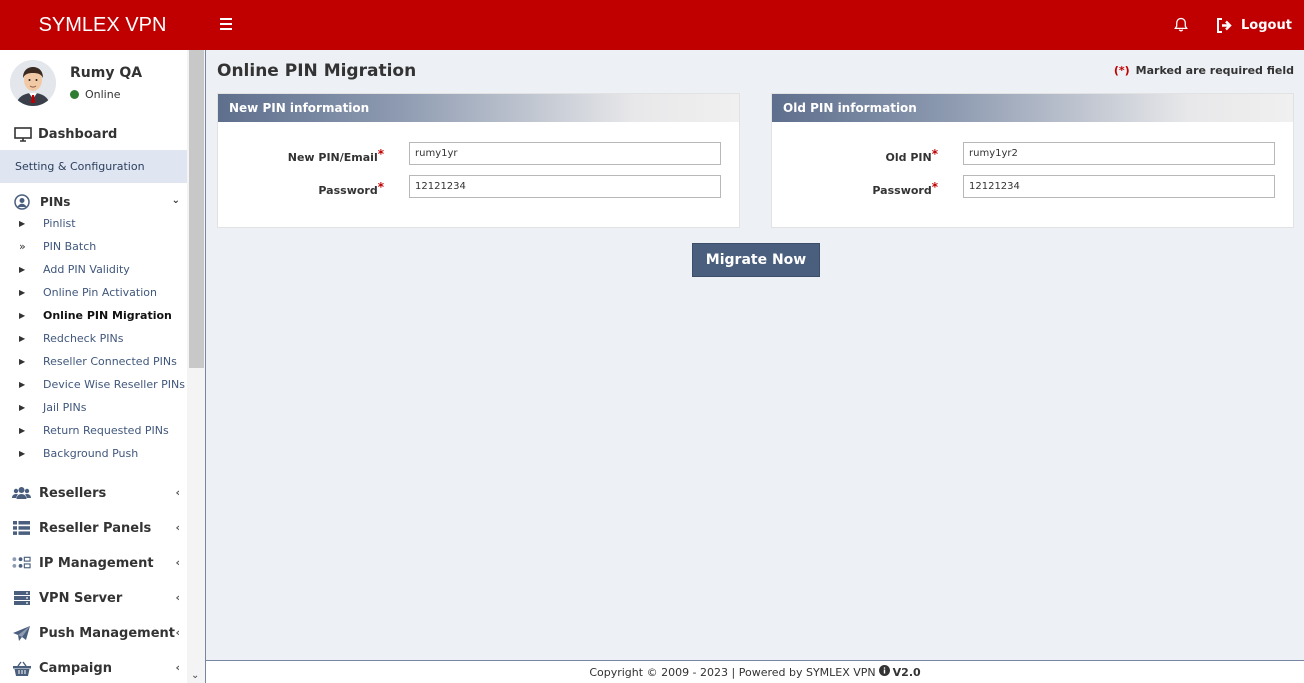 The image size is (1304, 683). What do you see at coordinates (565, 153) in the screenshot?
I see `new-pin-input` at bounding box center [565, 153].